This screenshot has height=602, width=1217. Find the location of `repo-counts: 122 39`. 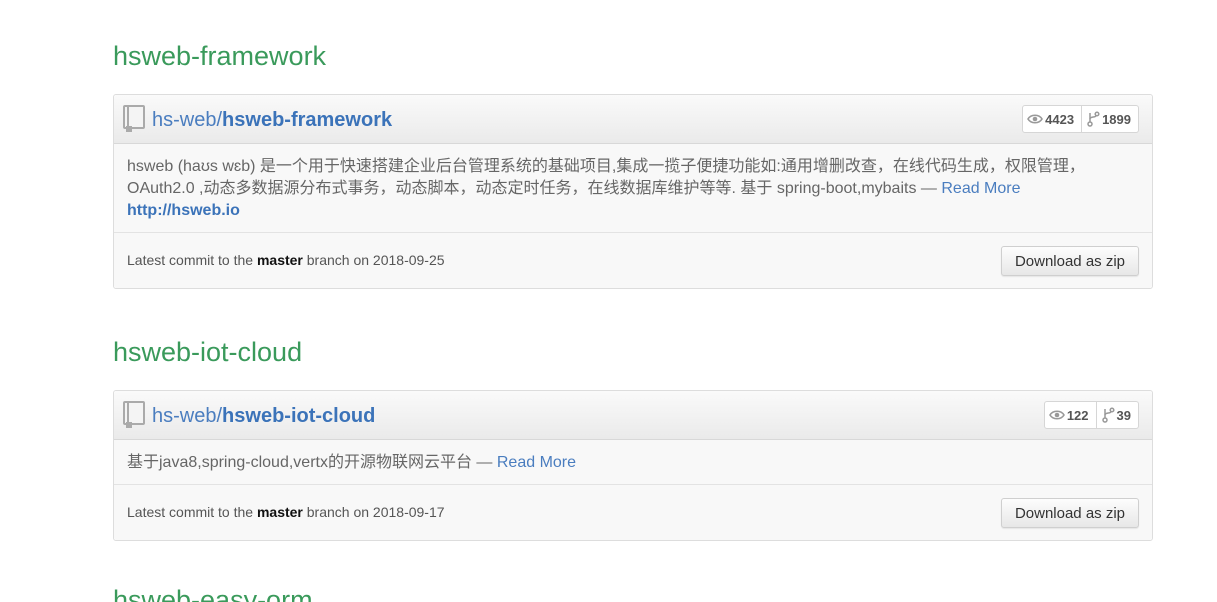

repo-counts: 122 39 is located at coordinates (1091, 415).